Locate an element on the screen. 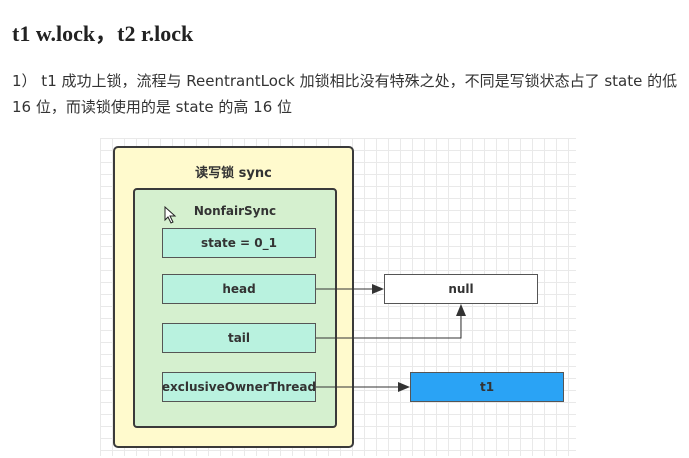 Image resolution: width=689 pixels, height=458 pixels. owner-arrowhead is located at coordinates (404, 387).